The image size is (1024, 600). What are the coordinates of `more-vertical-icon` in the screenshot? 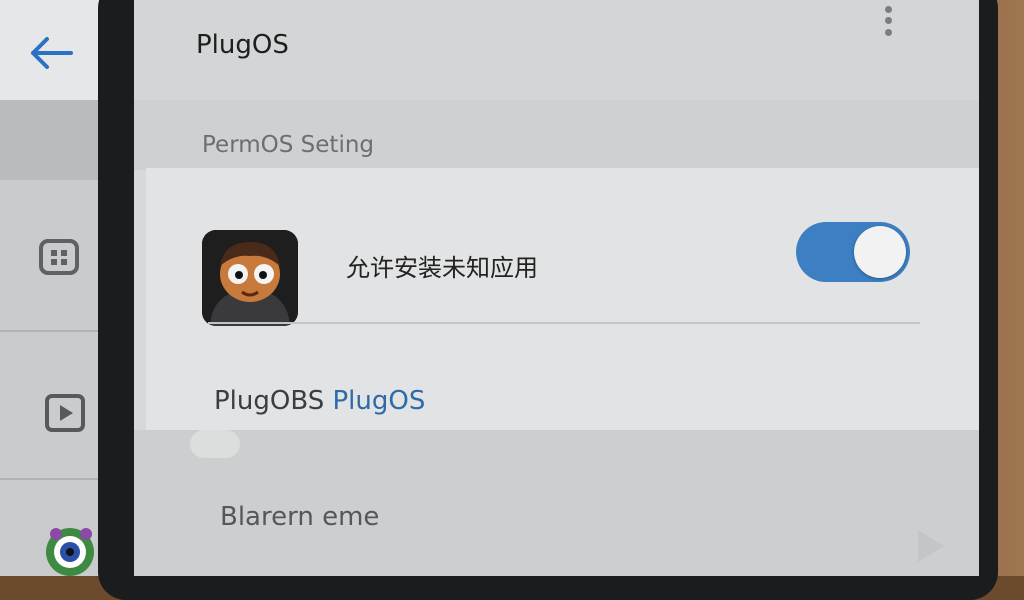 It's located at (888, 21).